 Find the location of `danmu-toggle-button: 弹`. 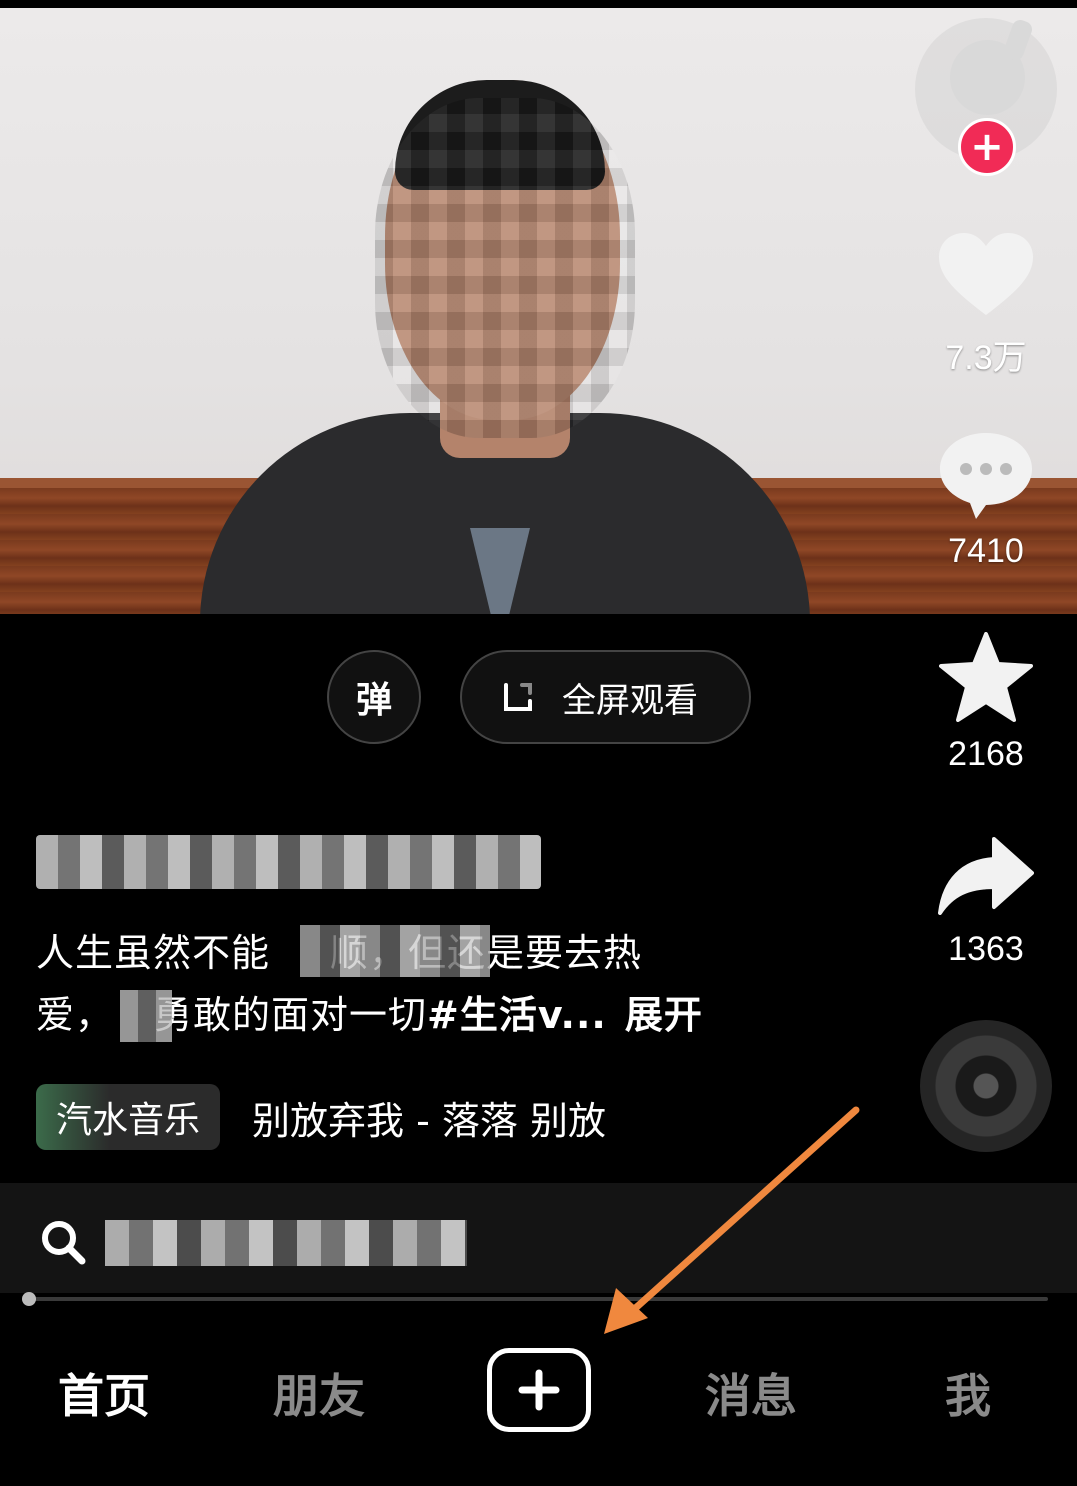

danmu-toggle-button: 弹 is located at coordinates (374, 697).